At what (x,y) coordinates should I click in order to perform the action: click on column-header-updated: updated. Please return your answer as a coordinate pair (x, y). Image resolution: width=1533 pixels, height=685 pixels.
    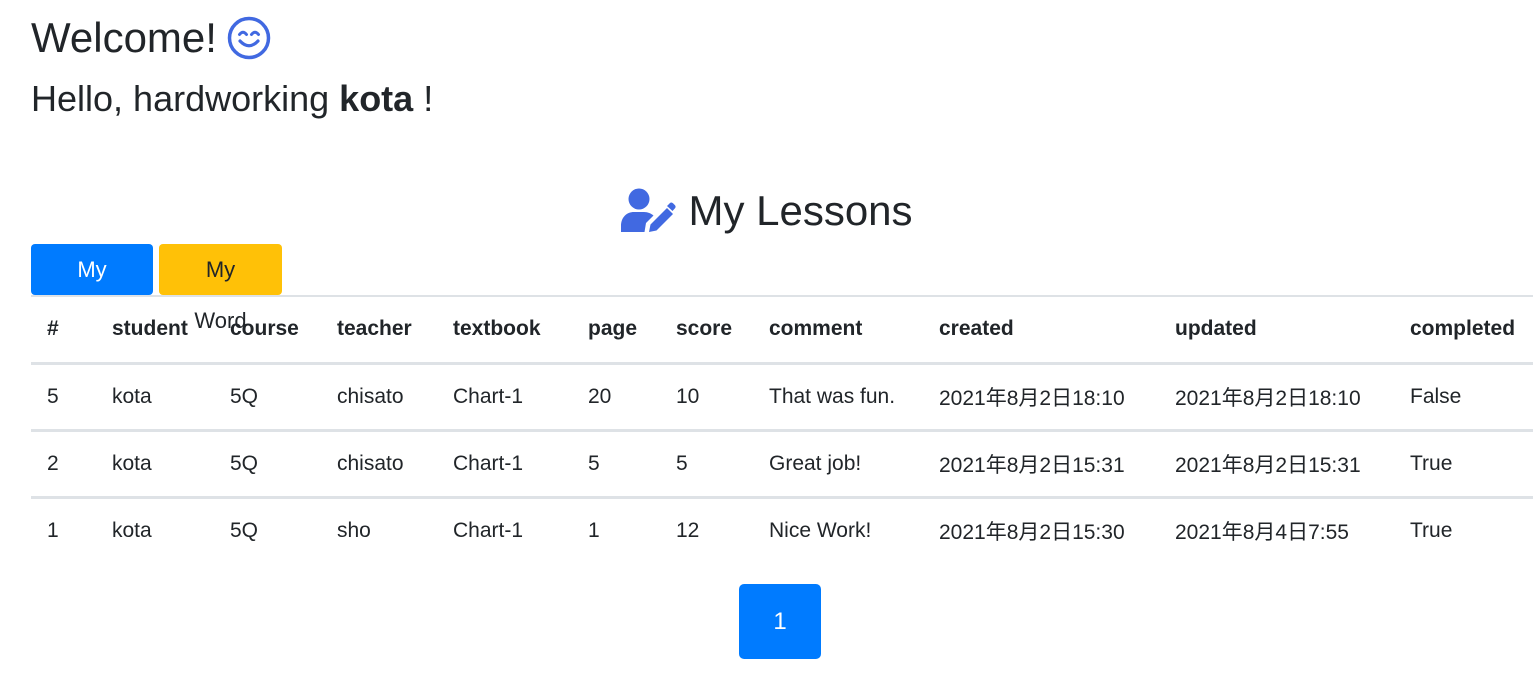
    Looking at the image, I should click on (1276, 330).